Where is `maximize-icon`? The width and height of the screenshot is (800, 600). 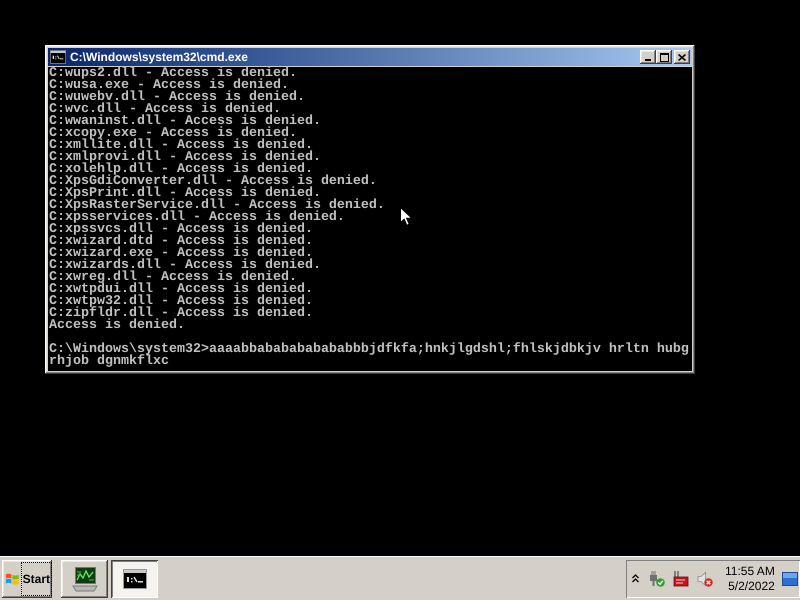 maximize-icon is located at coordinates (664, 57).